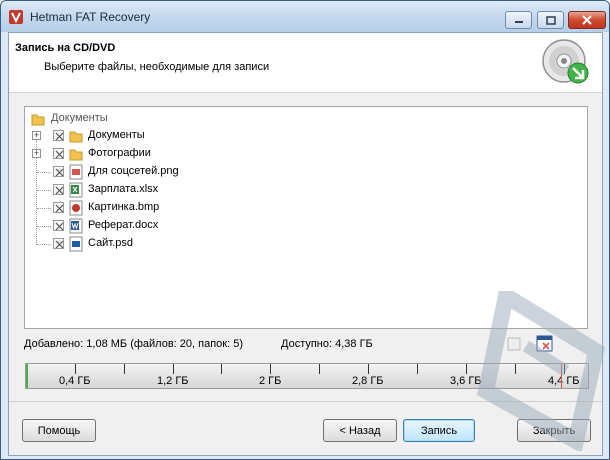  What do you see at coordinates (76, 190) in the screenshot?
I see `excel-file-icon` at bounding box center [76, 190].